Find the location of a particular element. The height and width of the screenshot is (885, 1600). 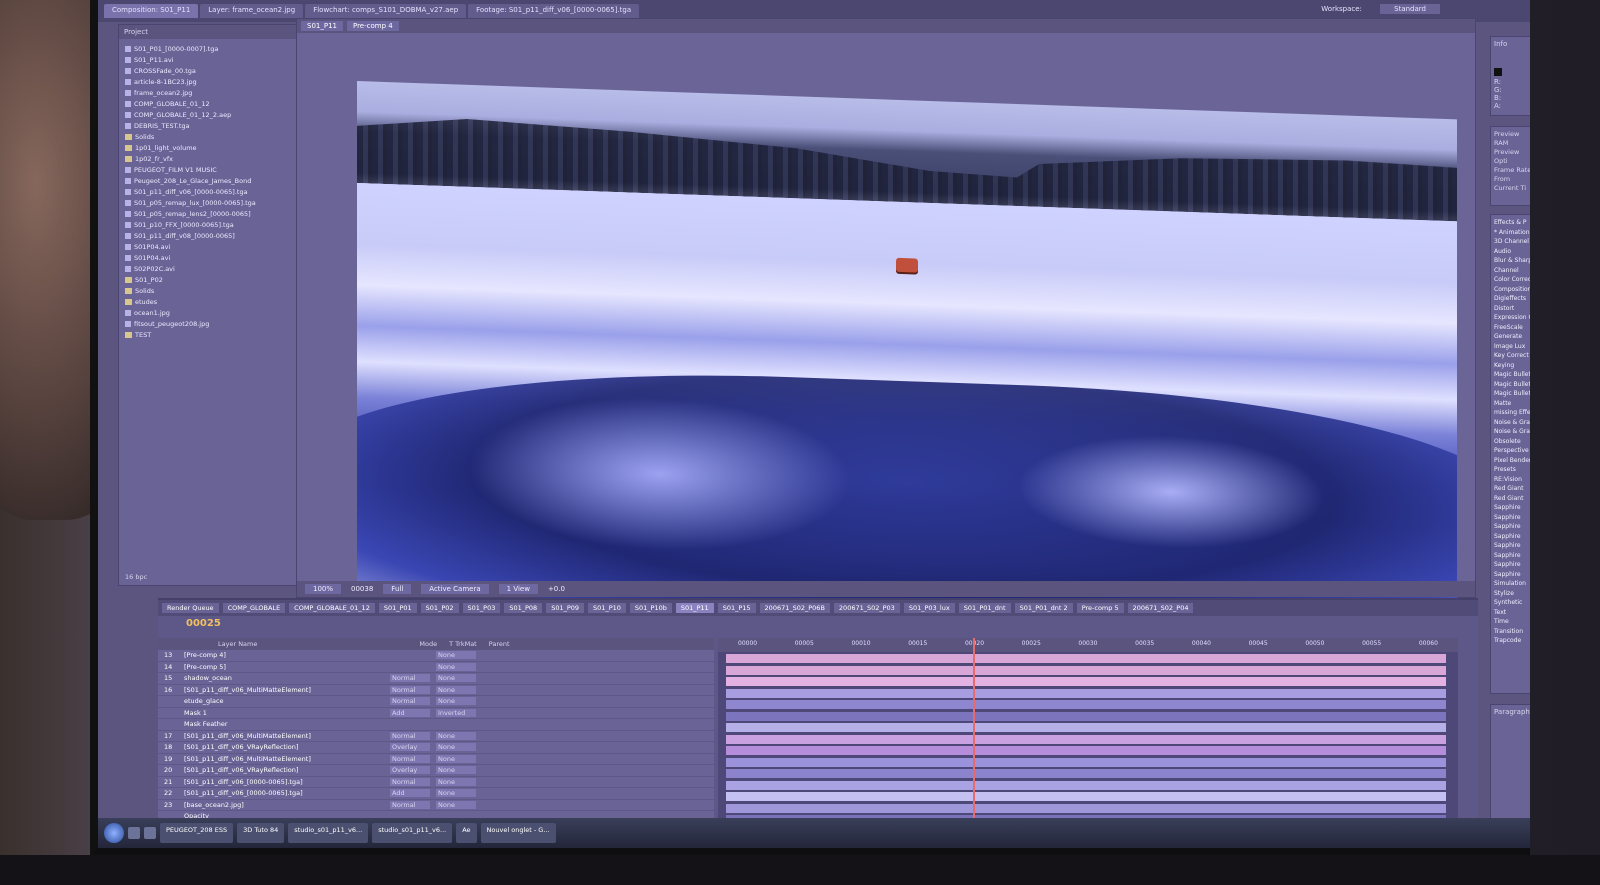

ram-preview-options: RAM Preview Opti is located at coordinates (1512, 152).